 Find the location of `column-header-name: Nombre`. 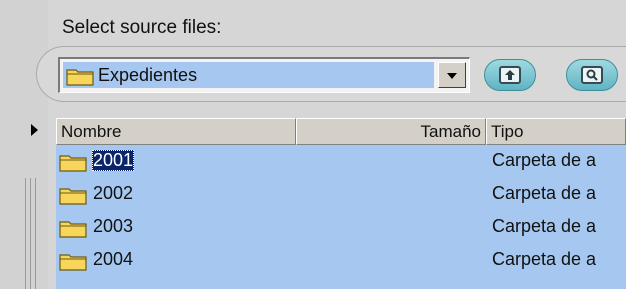

column-header-name: Nombre is located at coordinates (176, 131).